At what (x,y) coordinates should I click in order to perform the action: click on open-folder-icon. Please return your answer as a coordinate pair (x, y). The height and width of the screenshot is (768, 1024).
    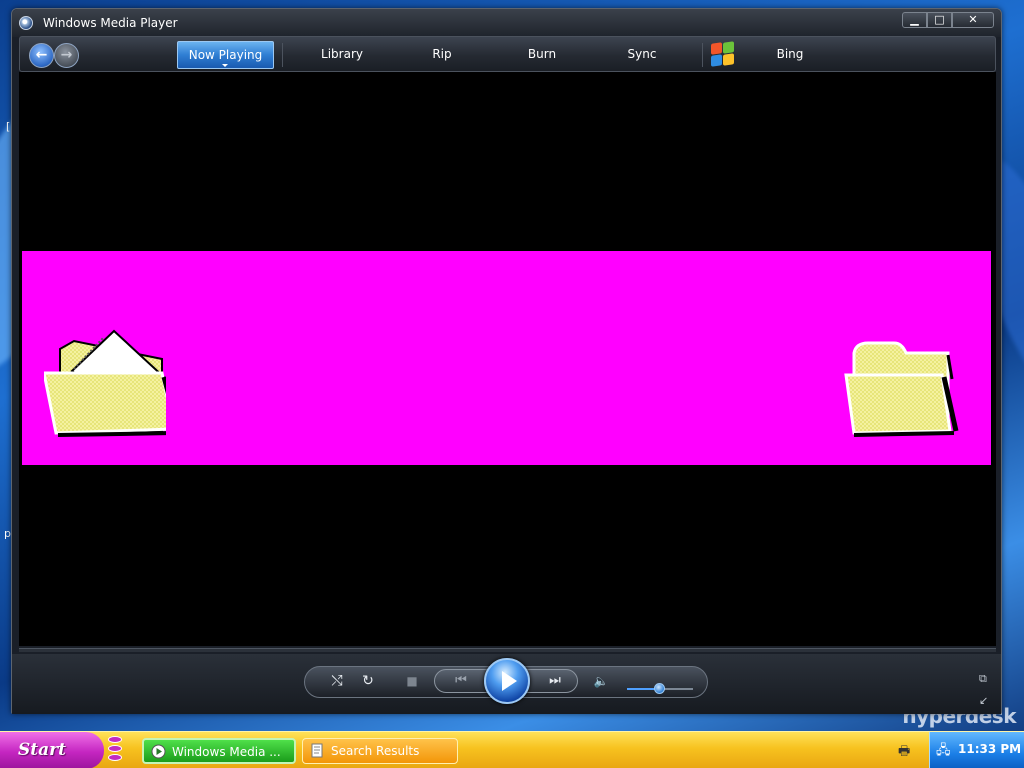
    Looking at the image, I should click on (105, 383).